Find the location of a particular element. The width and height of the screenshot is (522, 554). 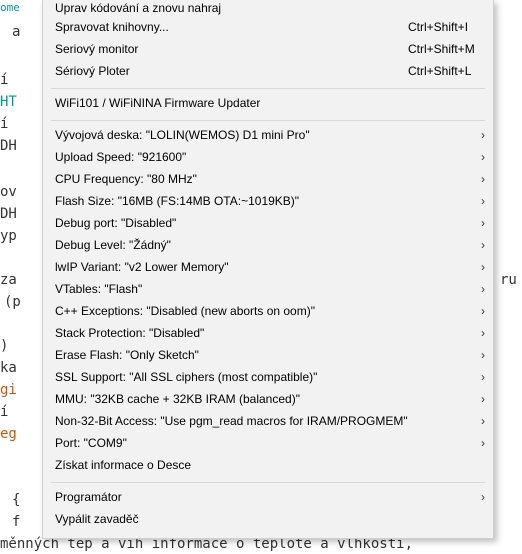

menu-item-label: Flash Size: "16MB (FS:14MB OTA:~1019KB)" is located at coordinates (177, 201).